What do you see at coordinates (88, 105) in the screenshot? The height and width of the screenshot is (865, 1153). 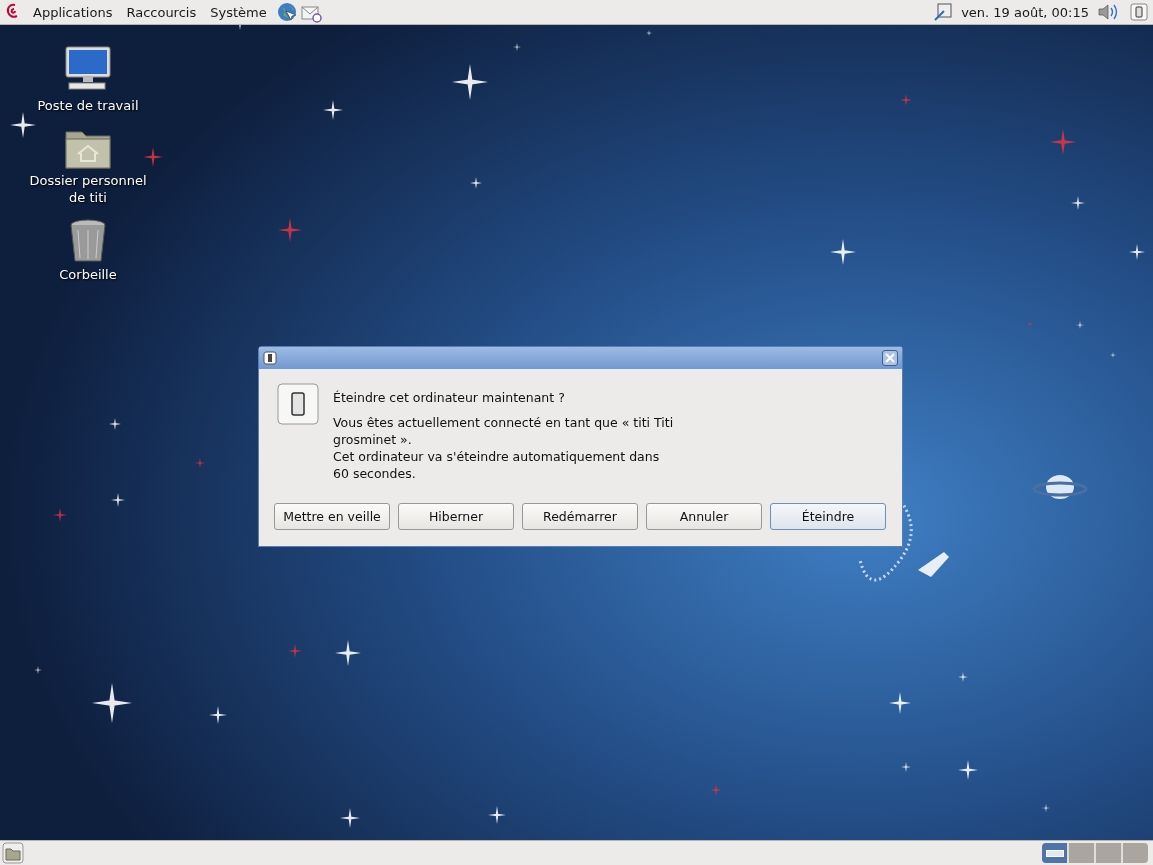 I see `desktop-icon-label: Poste de travail` at bounding box center [88, 105].